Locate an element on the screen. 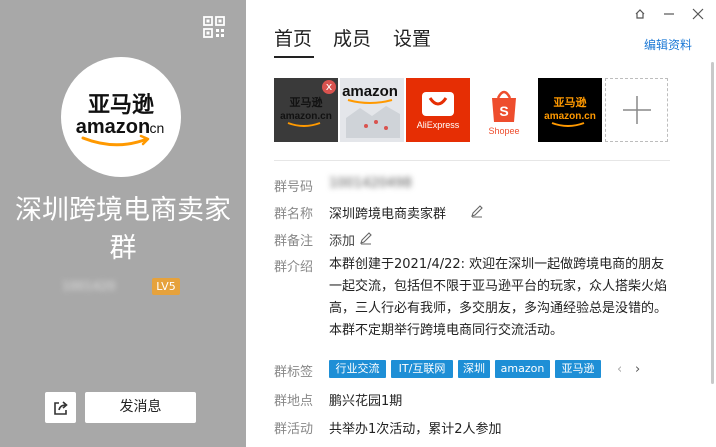 This screenshot has height=447, width=716. group-remark-label: 群备注 is located at coordinates (294, 241).